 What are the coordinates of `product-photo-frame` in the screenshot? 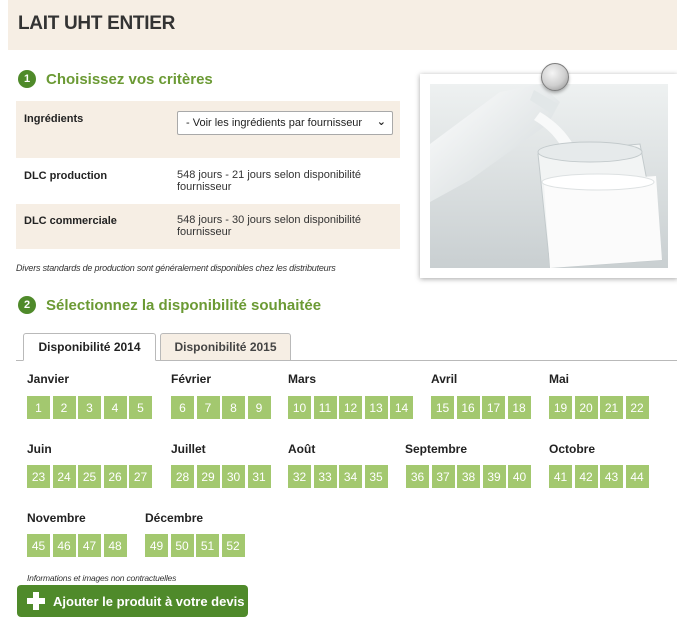 It's located at (548, 176).